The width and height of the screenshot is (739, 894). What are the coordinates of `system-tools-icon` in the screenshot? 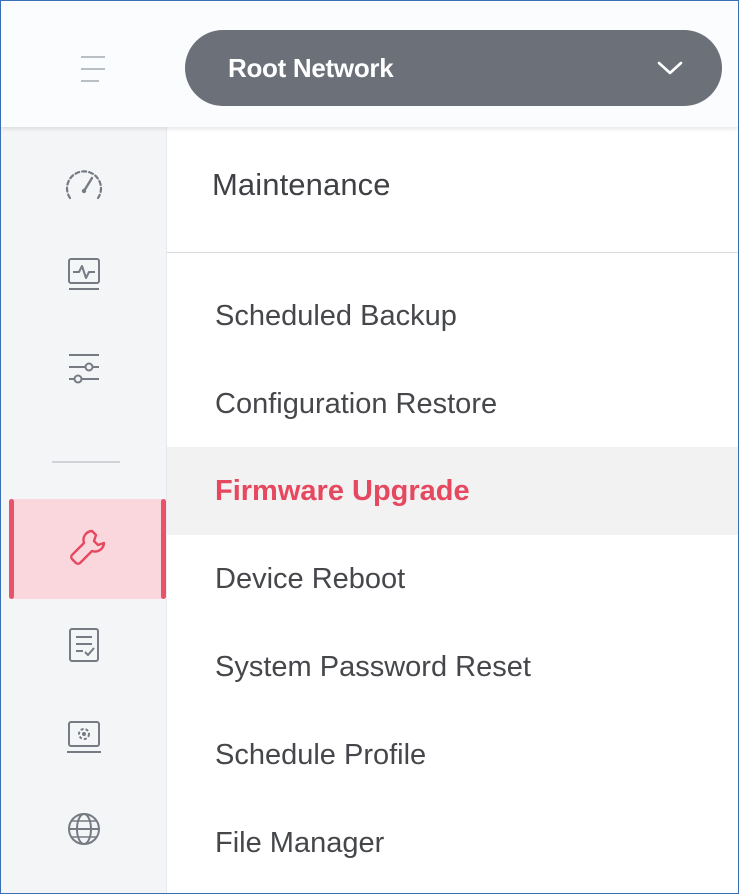 It's located at (84, 737).